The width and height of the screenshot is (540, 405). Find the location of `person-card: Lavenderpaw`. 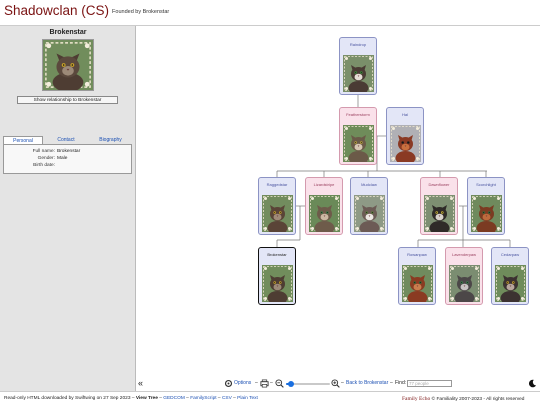

person-card: Lavenderpaw is located at coordinates (464, 276).